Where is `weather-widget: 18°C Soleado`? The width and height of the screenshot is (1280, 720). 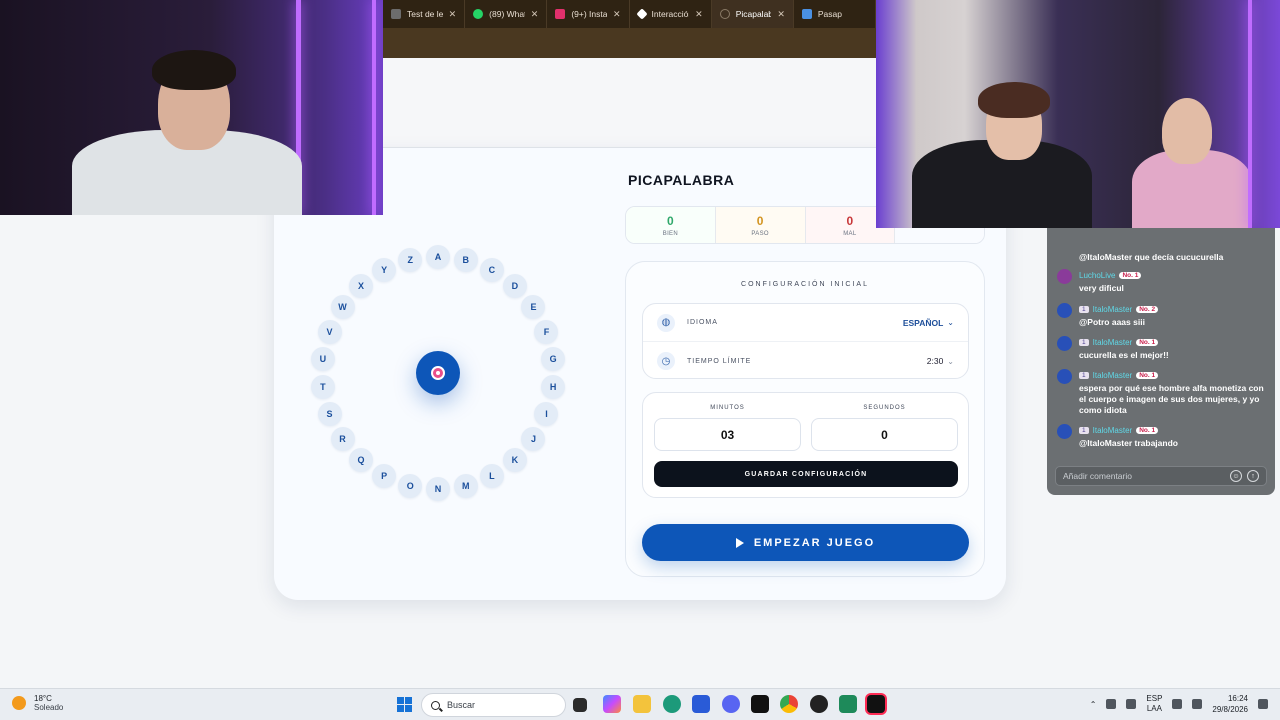 weather-widget: 18°C Soleado is located at coordinates (37, 703).